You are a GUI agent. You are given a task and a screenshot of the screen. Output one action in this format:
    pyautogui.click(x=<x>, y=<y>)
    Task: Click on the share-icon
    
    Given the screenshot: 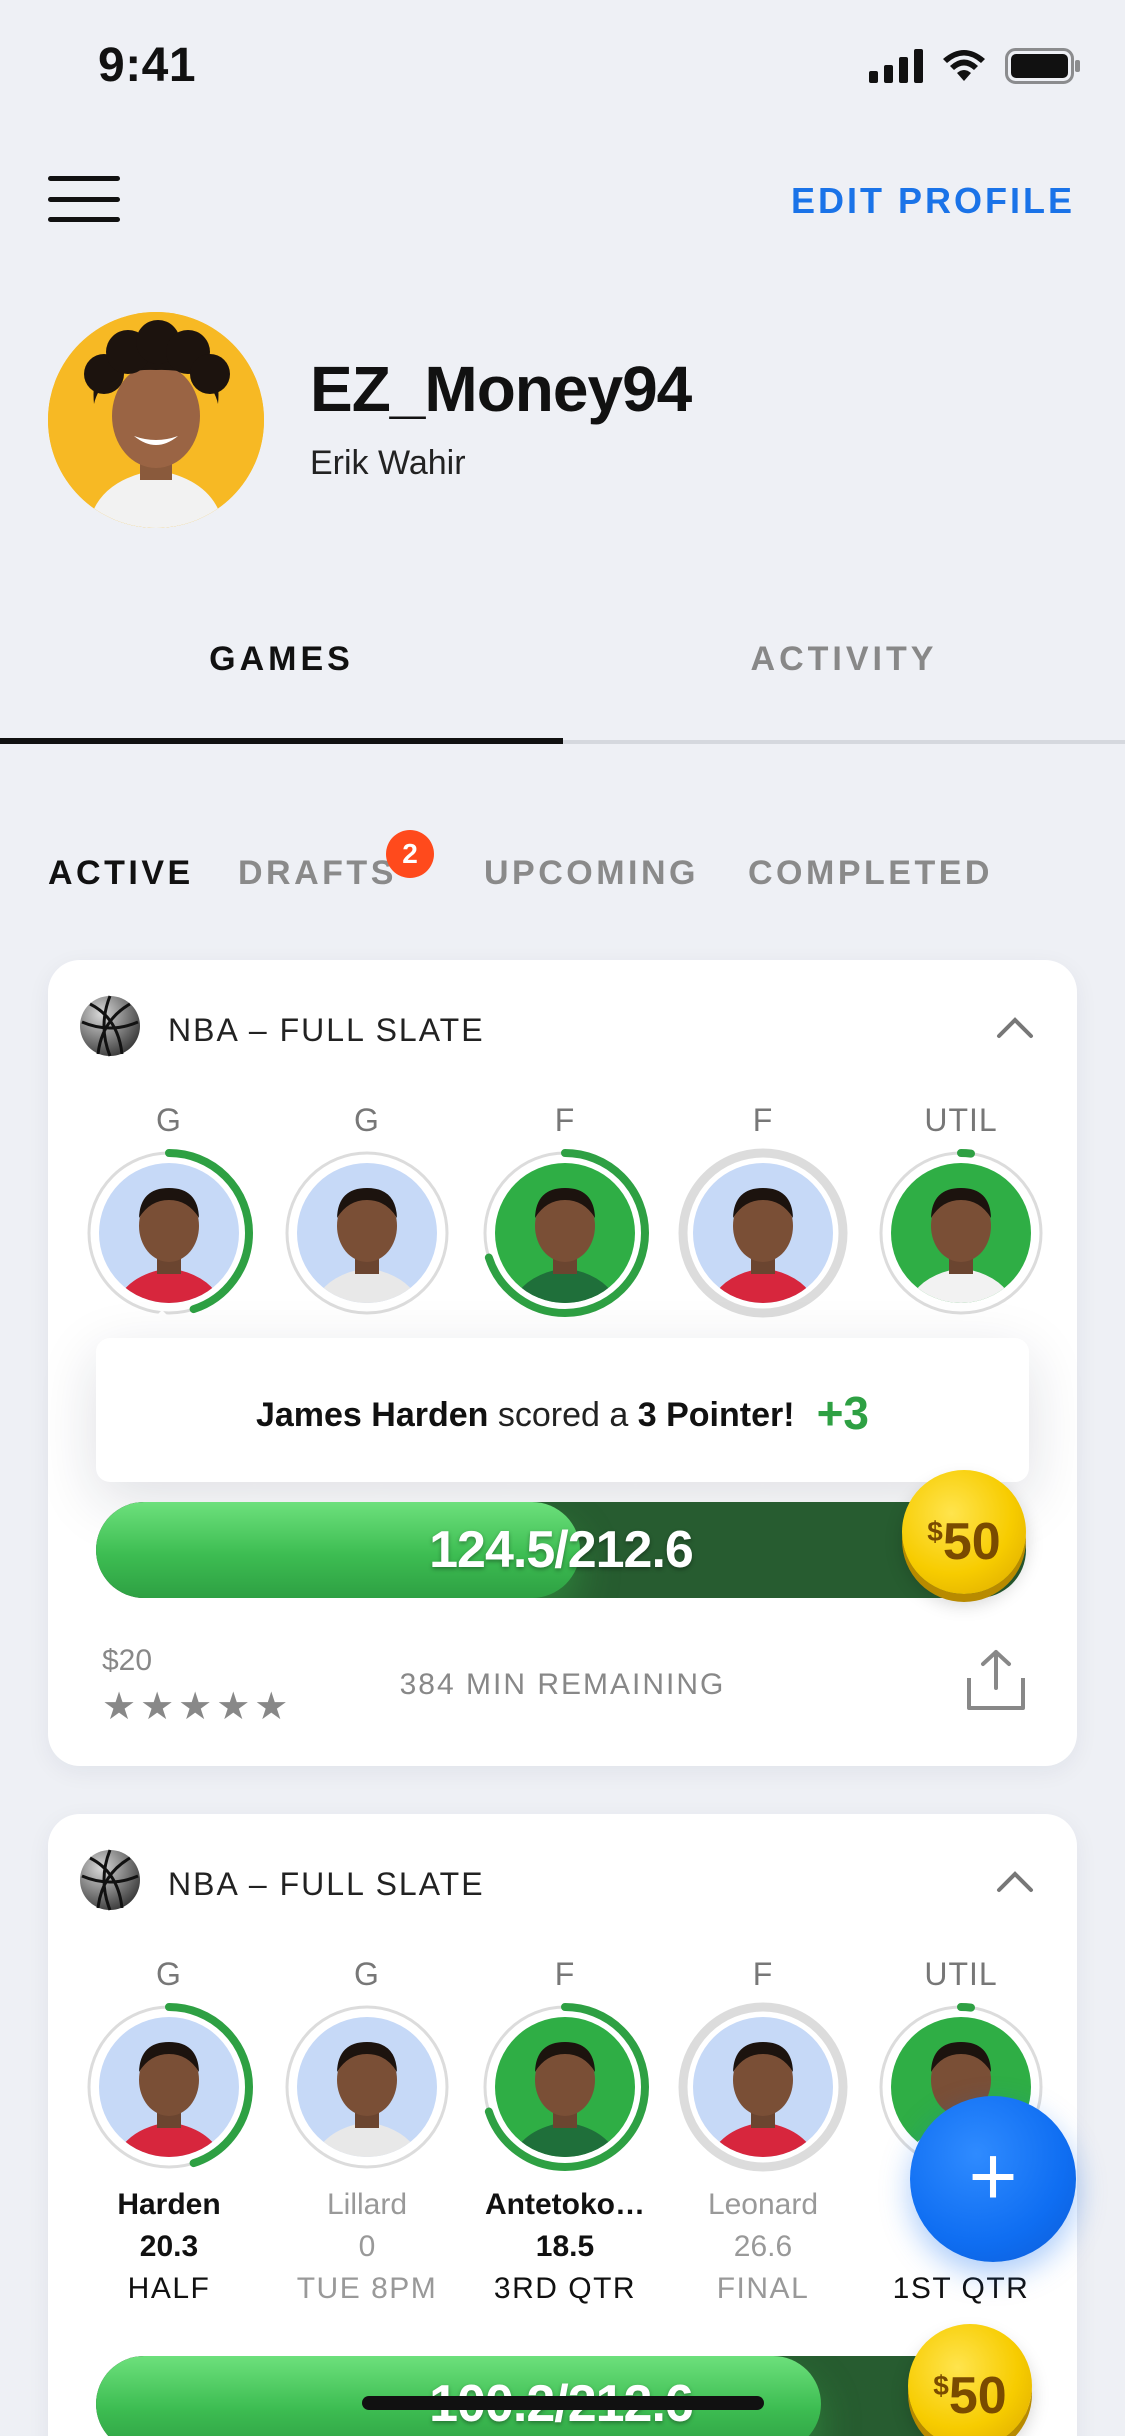 What is the action you would take?
    pyautogui.click(x=996, y=1680)
    